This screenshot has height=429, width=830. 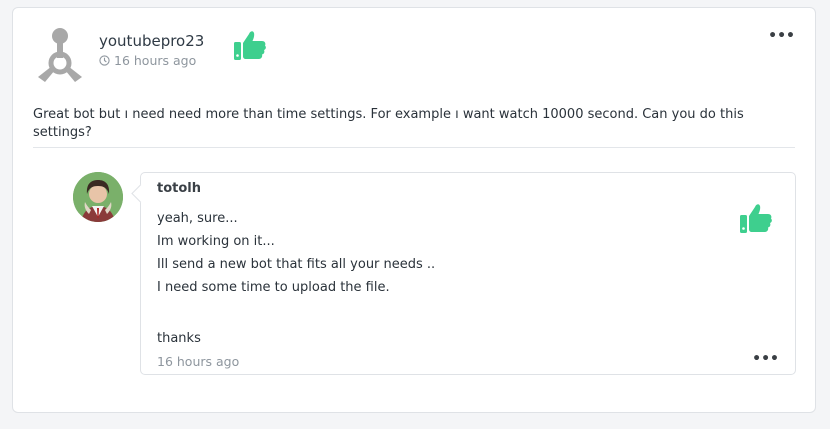 I want to click on reply-author-name: totolh, so click(x=179, y=188).